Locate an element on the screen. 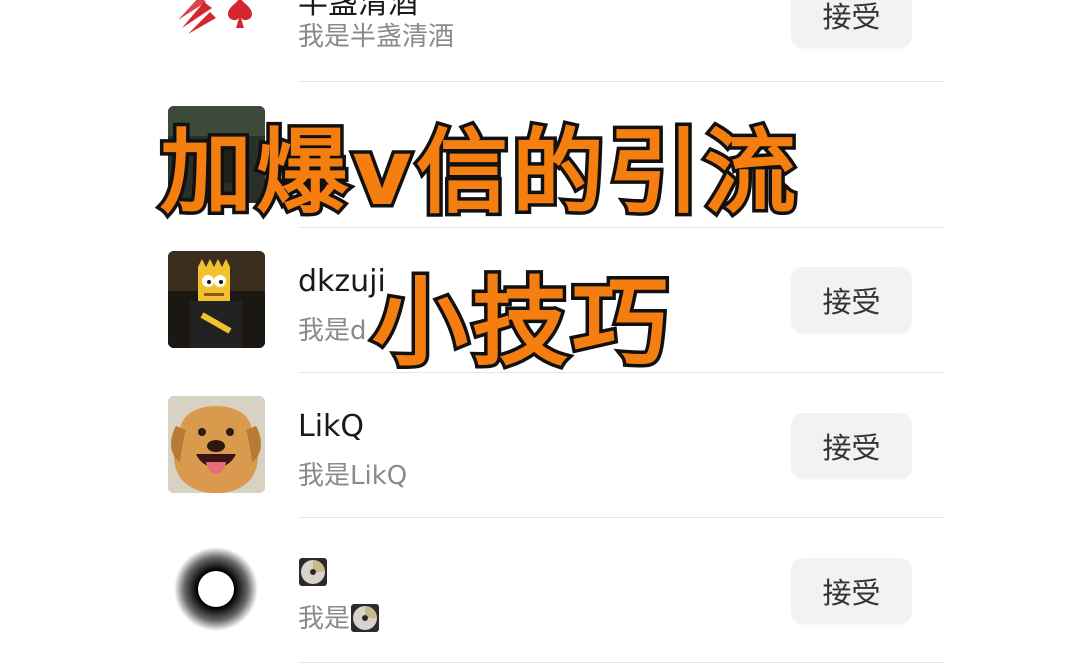 This screenshot has width=1080, height=669. friend-request-row: 半盏清酒 我是半盏清酒 接受 is located at coordinates (540, 41).